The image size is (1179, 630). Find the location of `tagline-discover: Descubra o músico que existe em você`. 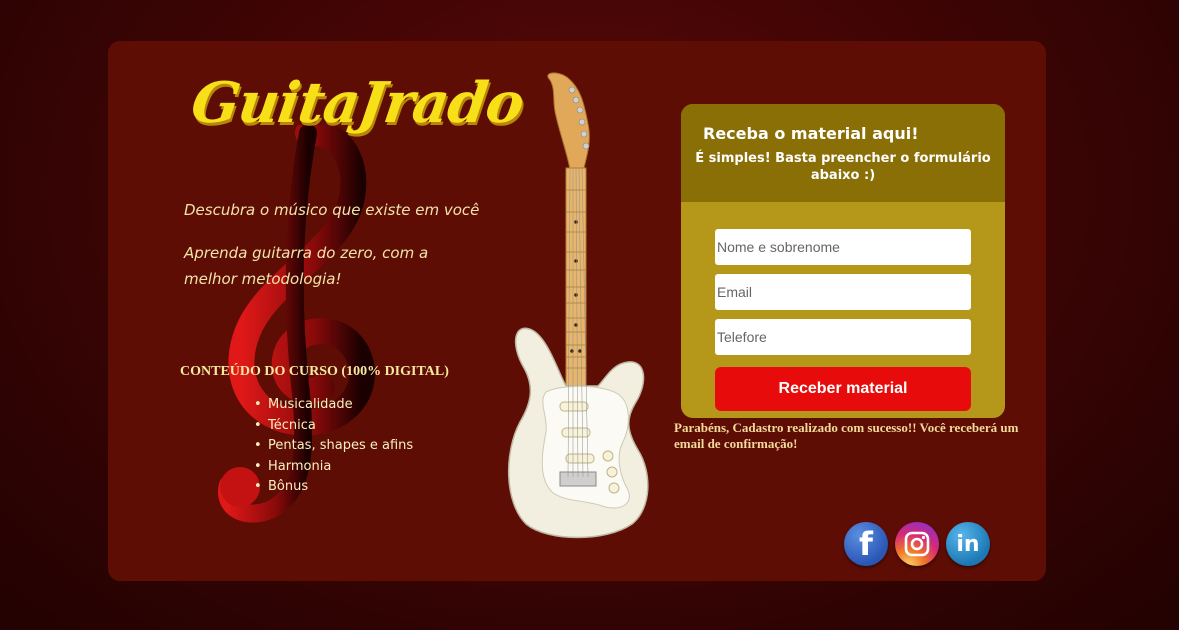

tagline-discover: Descubra o músico que existe em você is located at coordinates (332, 210).